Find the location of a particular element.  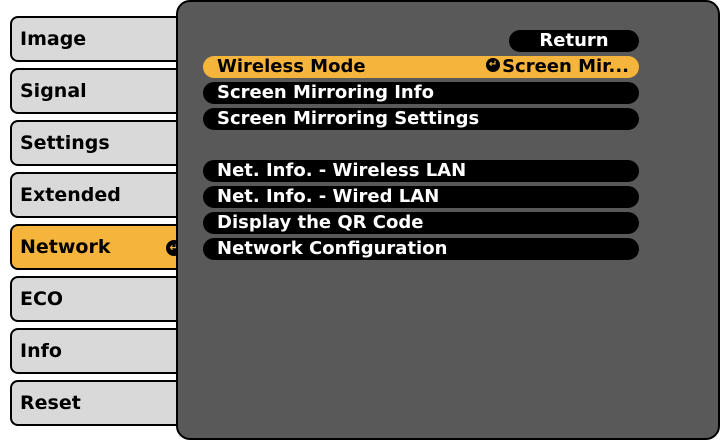

menu-row-net-info-wireless-lan: Net. Info. - Wireless LAN is located at coordinates (421, 171).